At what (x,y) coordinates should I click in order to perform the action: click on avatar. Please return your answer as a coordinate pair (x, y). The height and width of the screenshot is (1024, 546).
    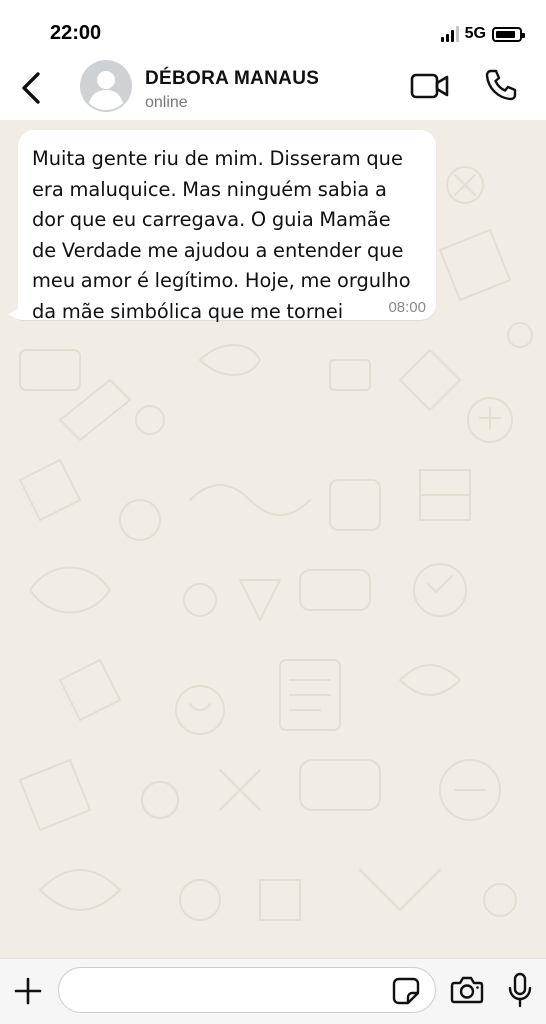
    Looking at the image, I should click on (106, 86).